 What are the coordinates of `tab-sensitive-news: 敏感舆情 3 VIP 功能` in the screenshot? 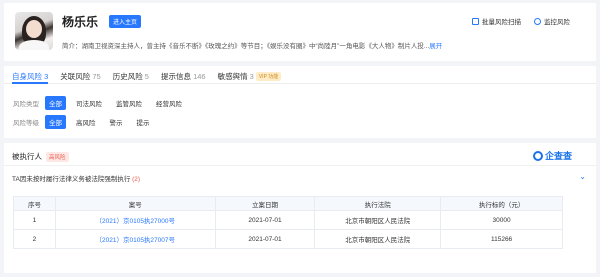 It's located at (250, 74).